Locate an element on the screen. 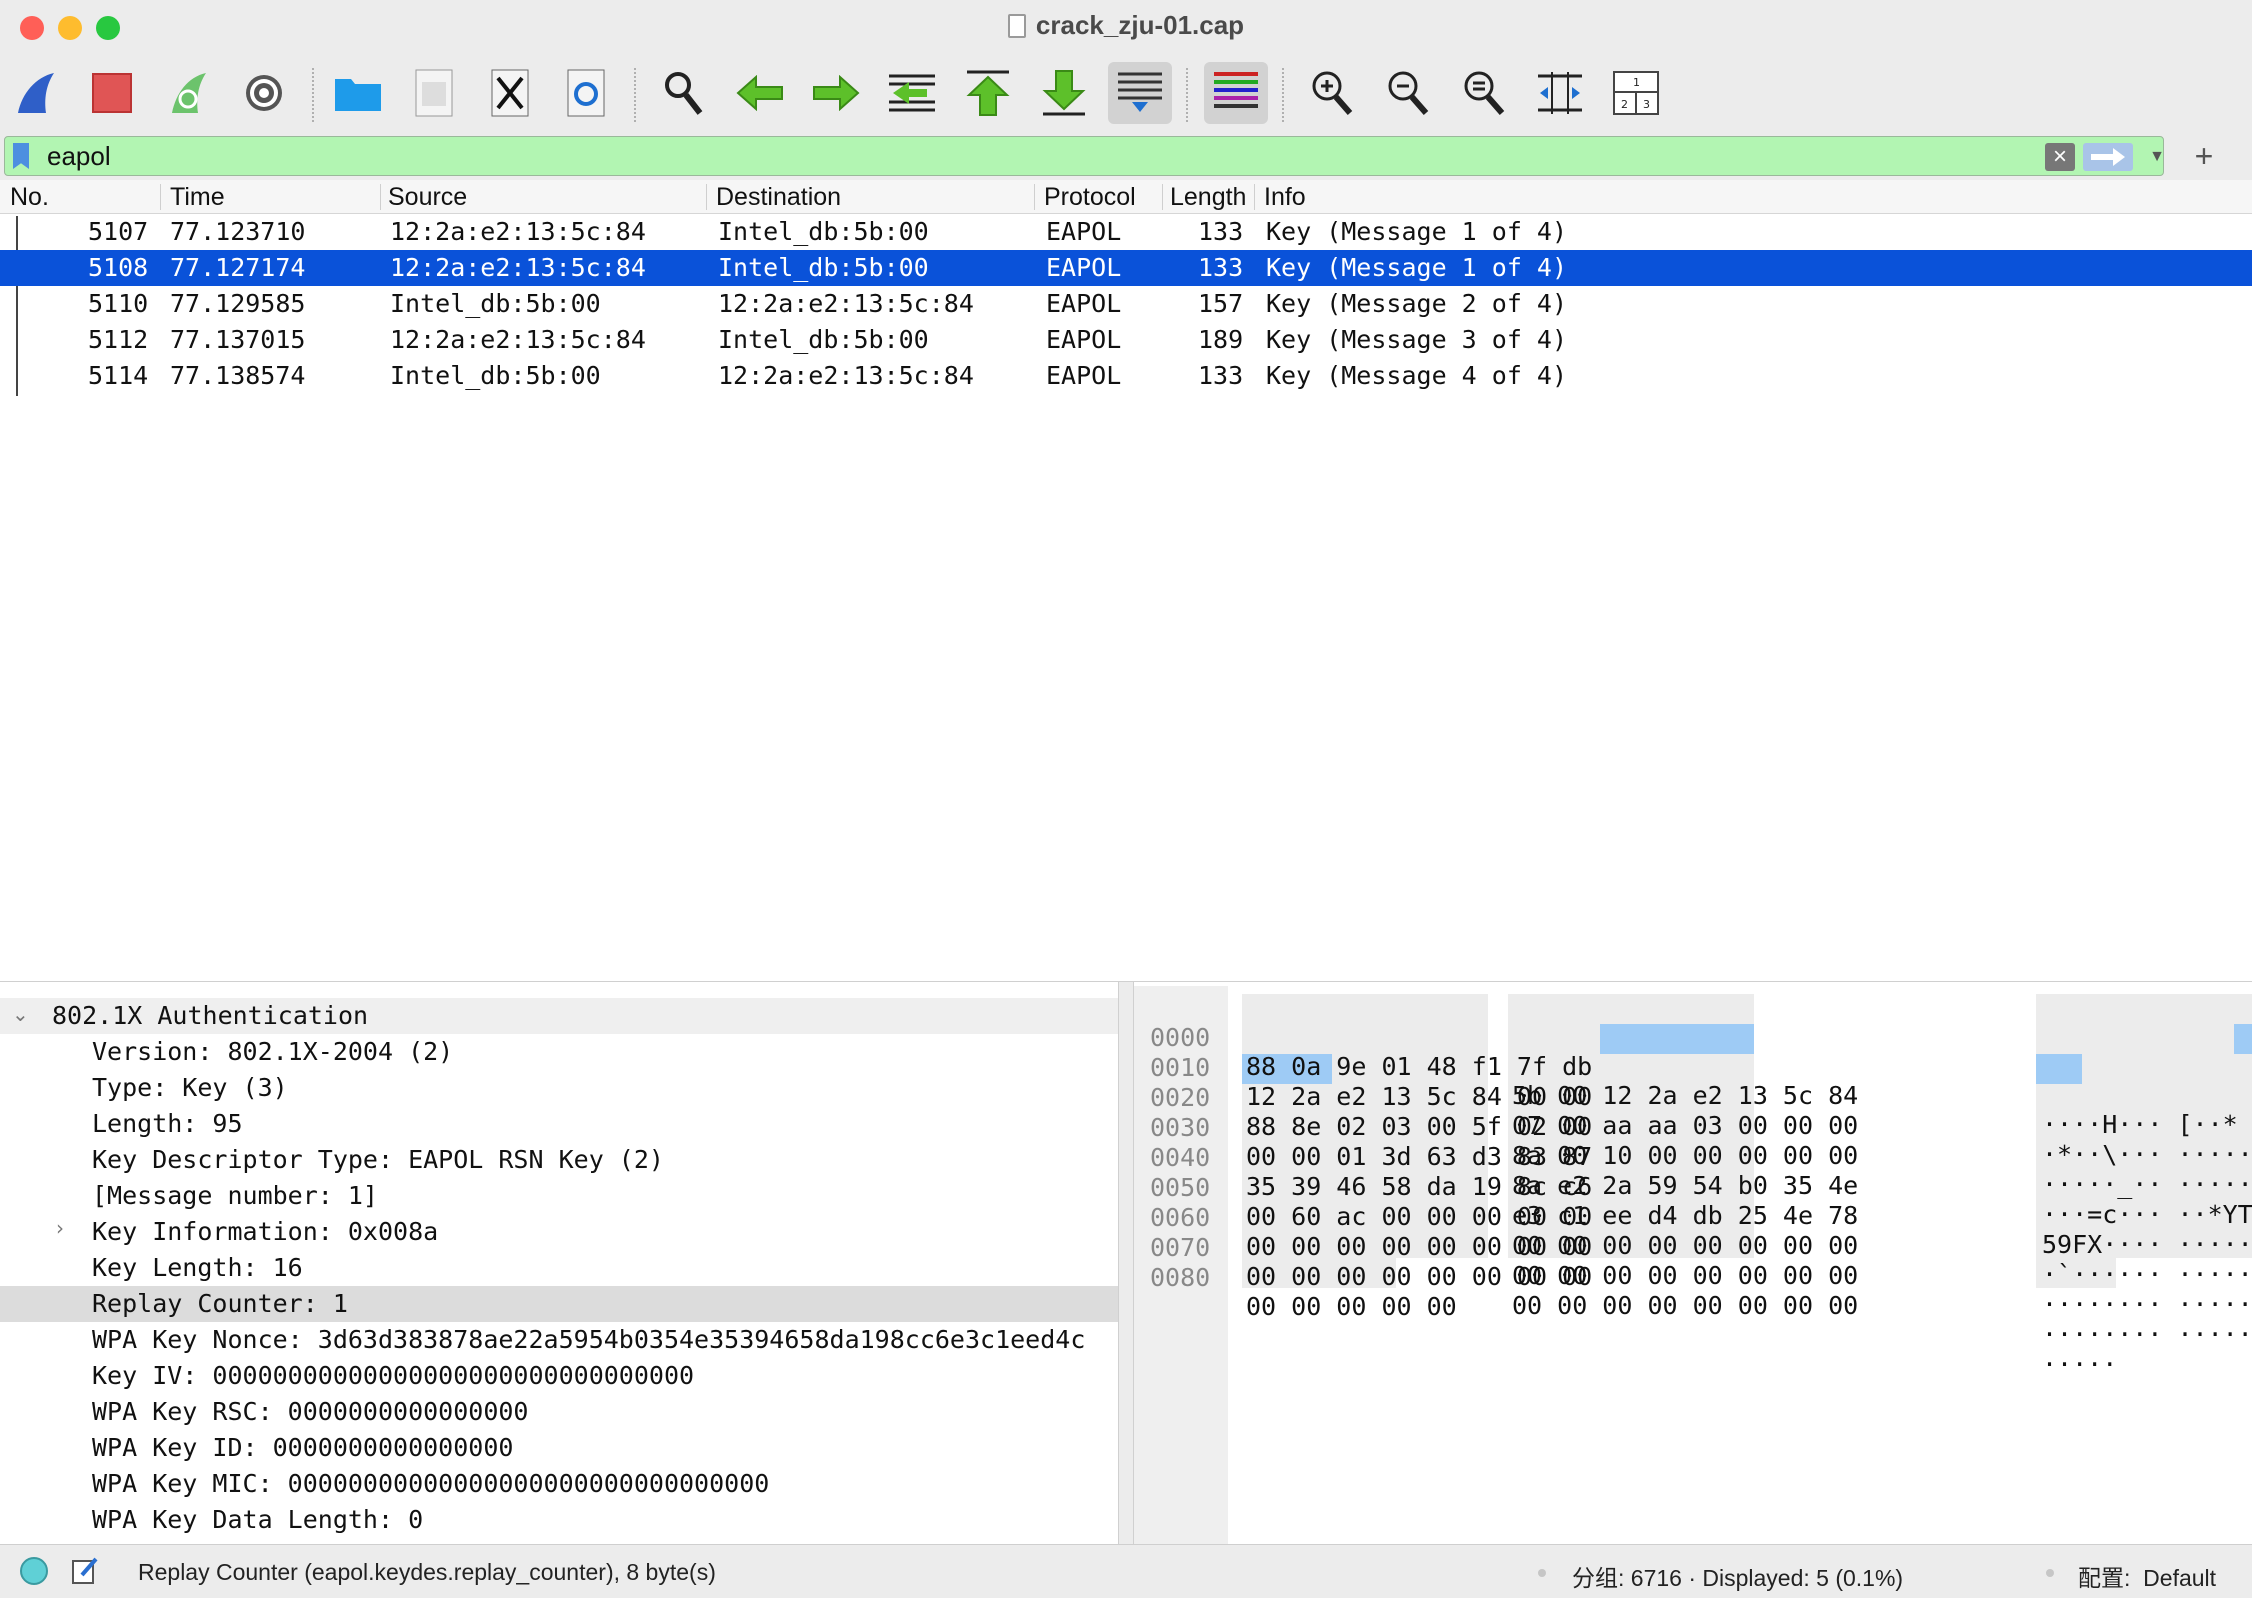 The width and height of the screenshot is (2252, 1598). normal-size-icon is located at coordinates (1484, 93).